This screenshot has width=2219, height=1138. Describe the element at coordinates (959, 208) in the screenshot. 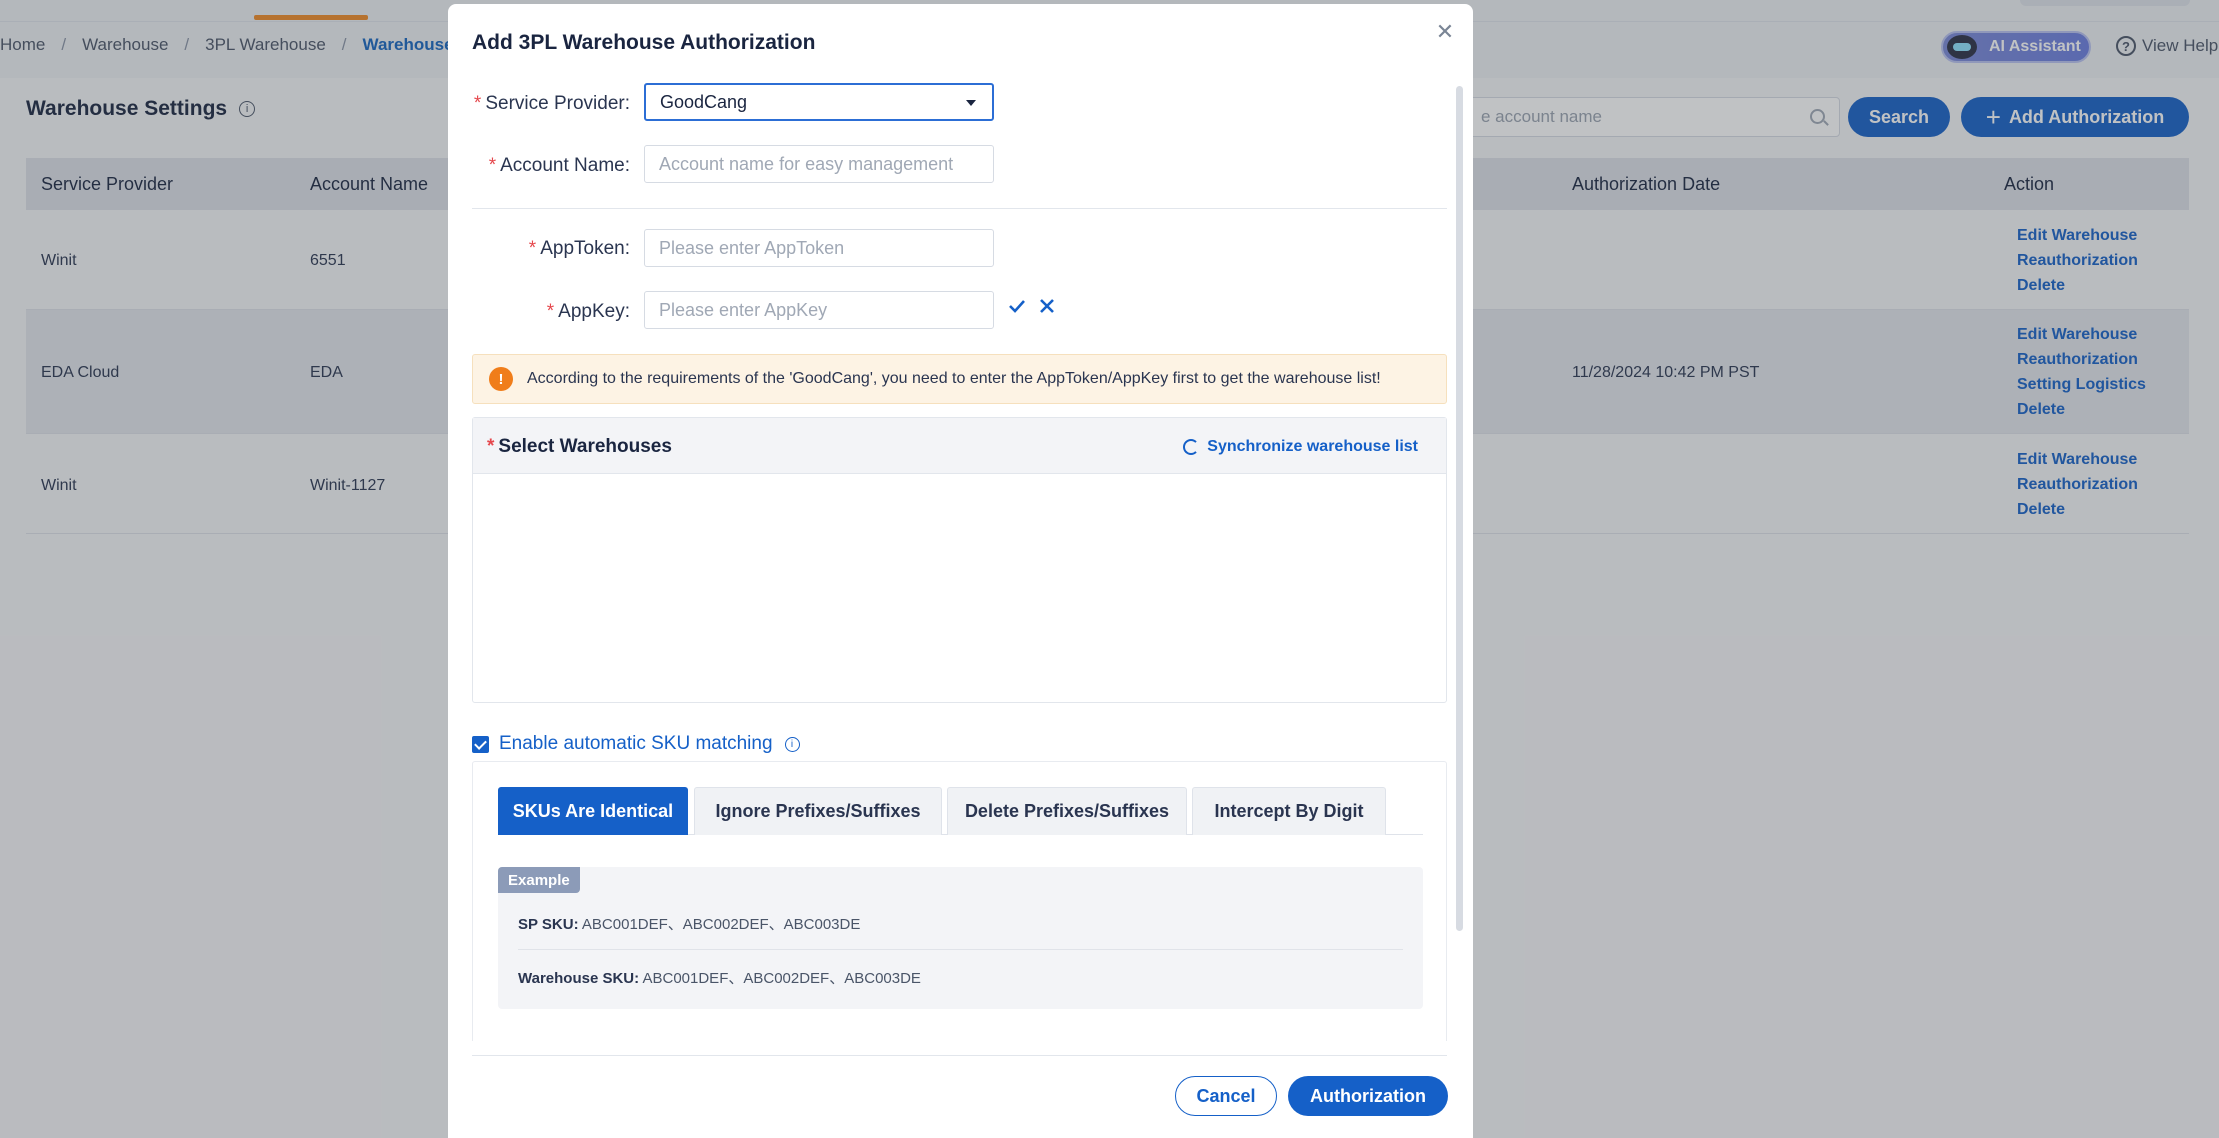

I see `form-divider` at that location.